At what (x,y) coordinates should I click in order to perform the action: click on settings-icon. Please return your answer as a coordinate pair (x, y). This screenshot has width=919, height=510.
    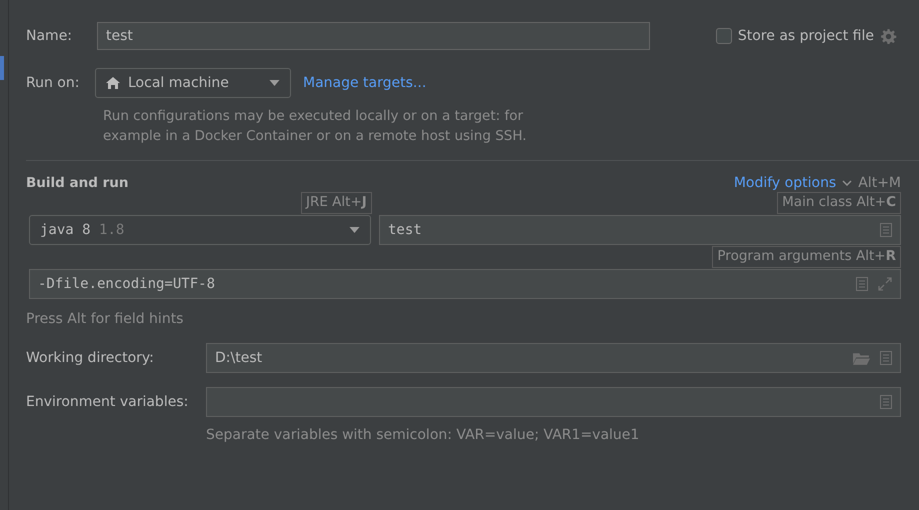
    Looking at the image, I should click on (888, 36).